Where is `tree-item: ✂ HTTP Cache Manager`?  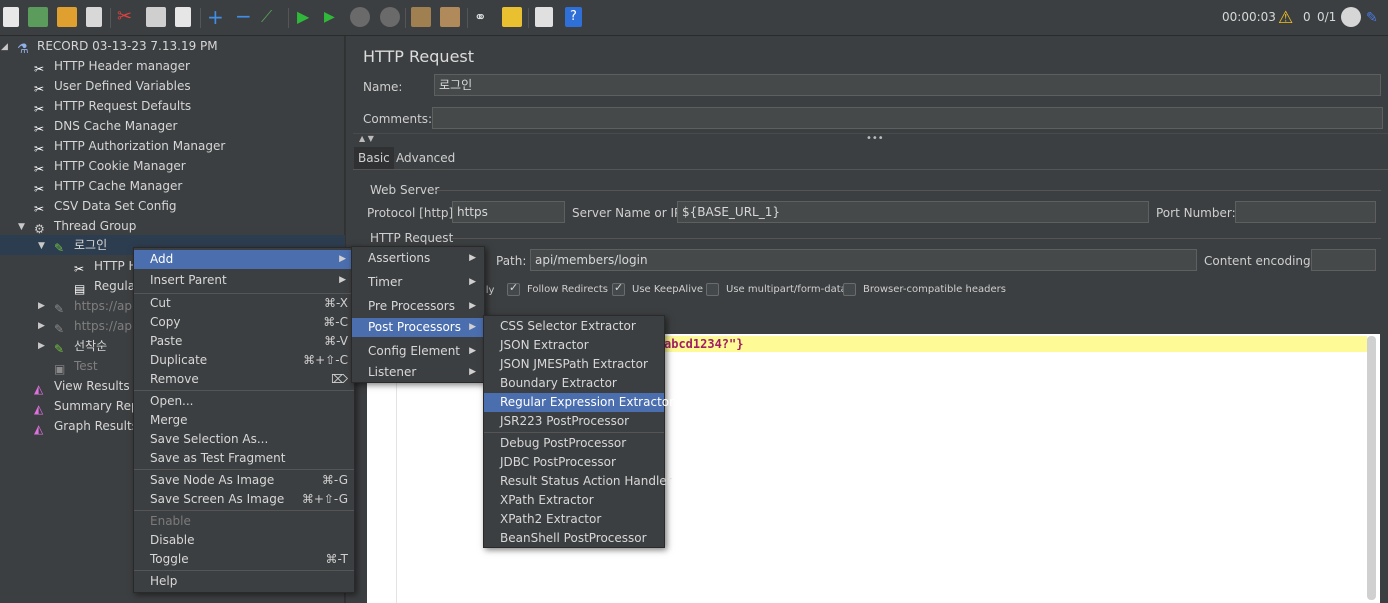 tree-item: ✂ HTTP Cache Manager is located at coordinates (108, 186).